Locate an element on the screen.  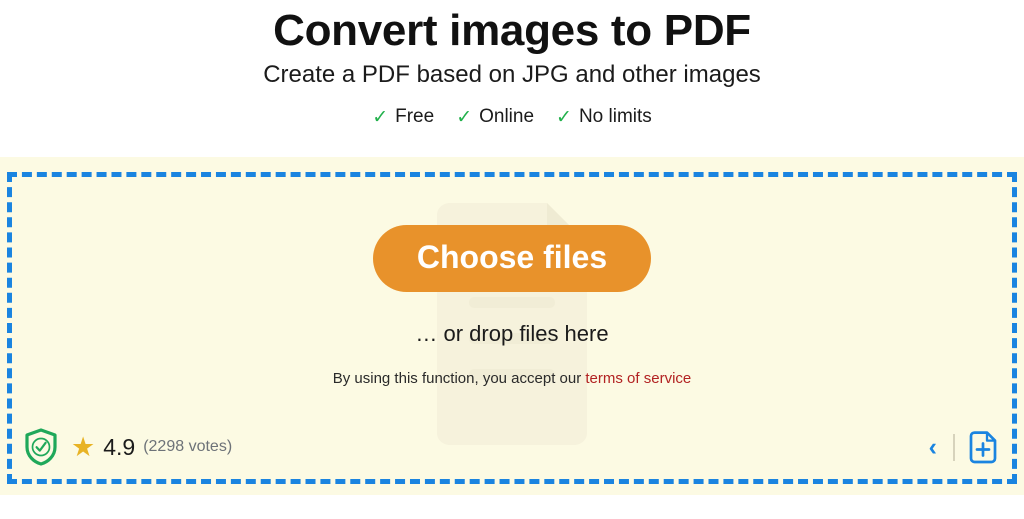
add-file-button is located at coordinates (983, 447).